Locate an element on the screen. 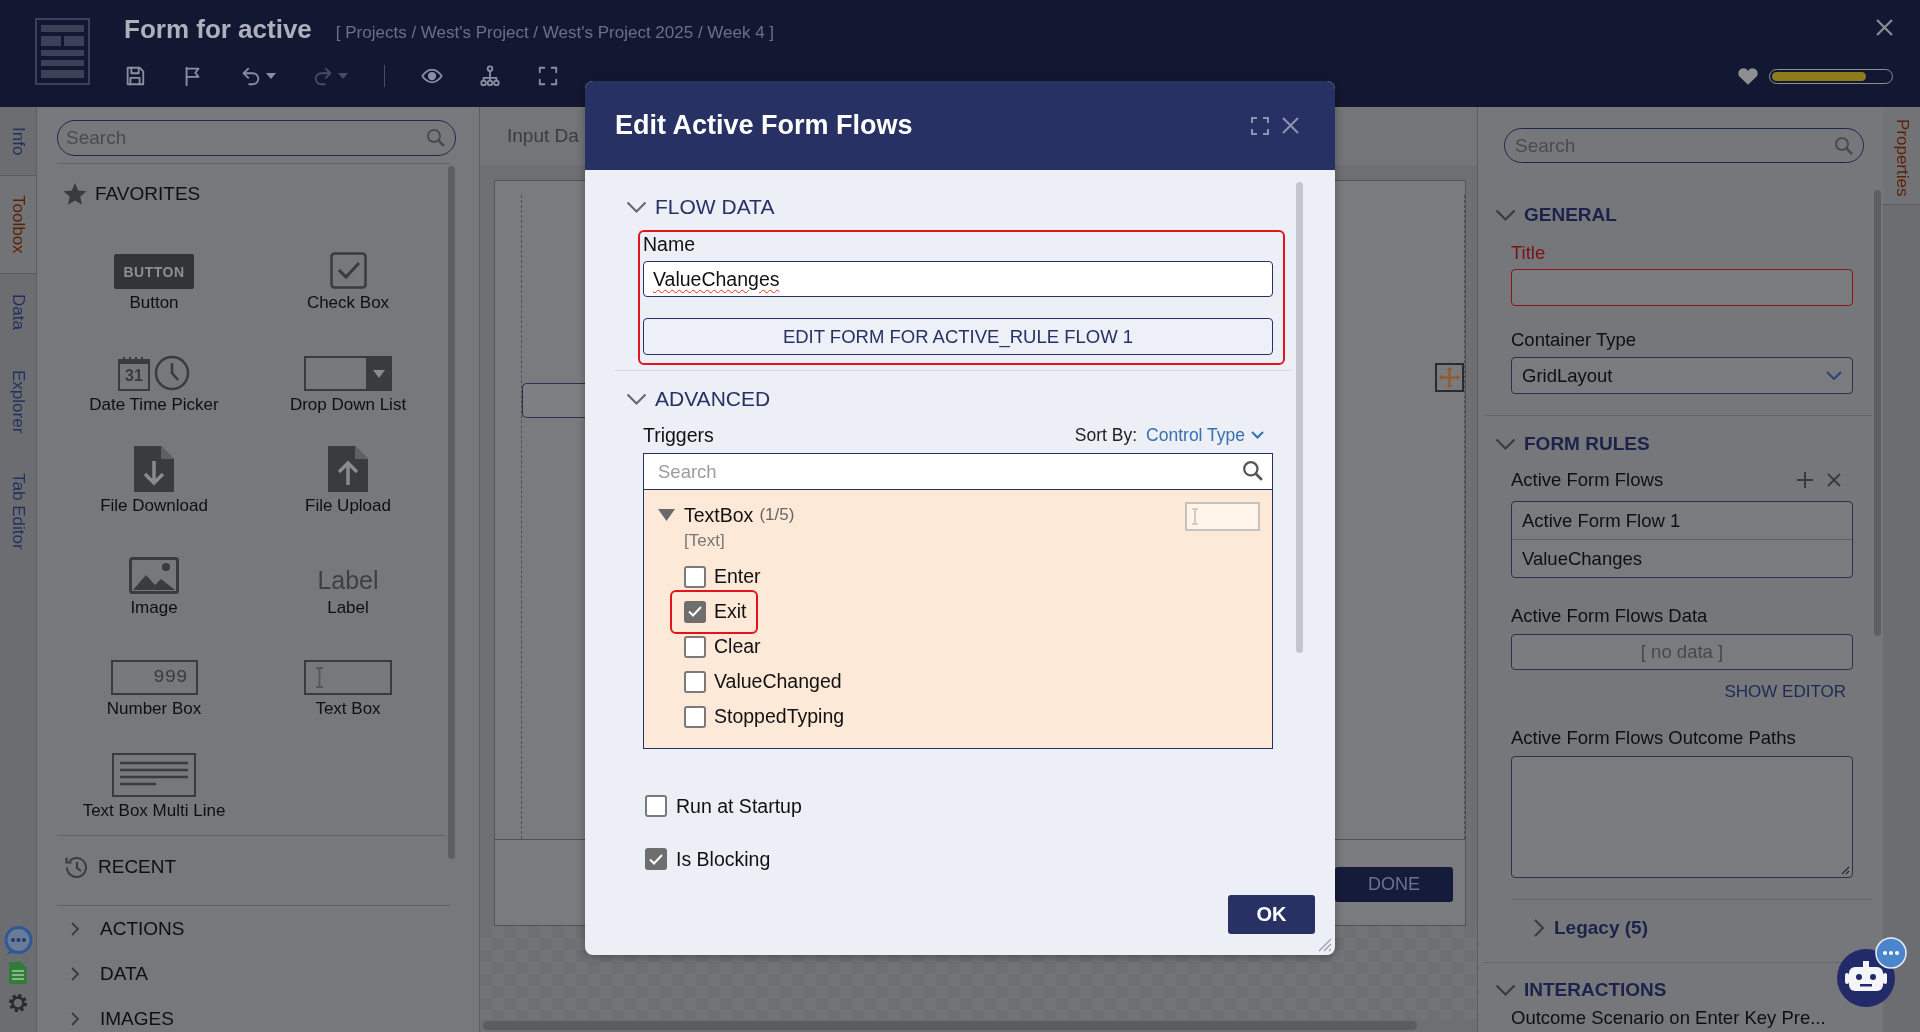 The height and width of the screenshot is (1032, 1920). side-tab: Data is located at coordinates (18, 311).